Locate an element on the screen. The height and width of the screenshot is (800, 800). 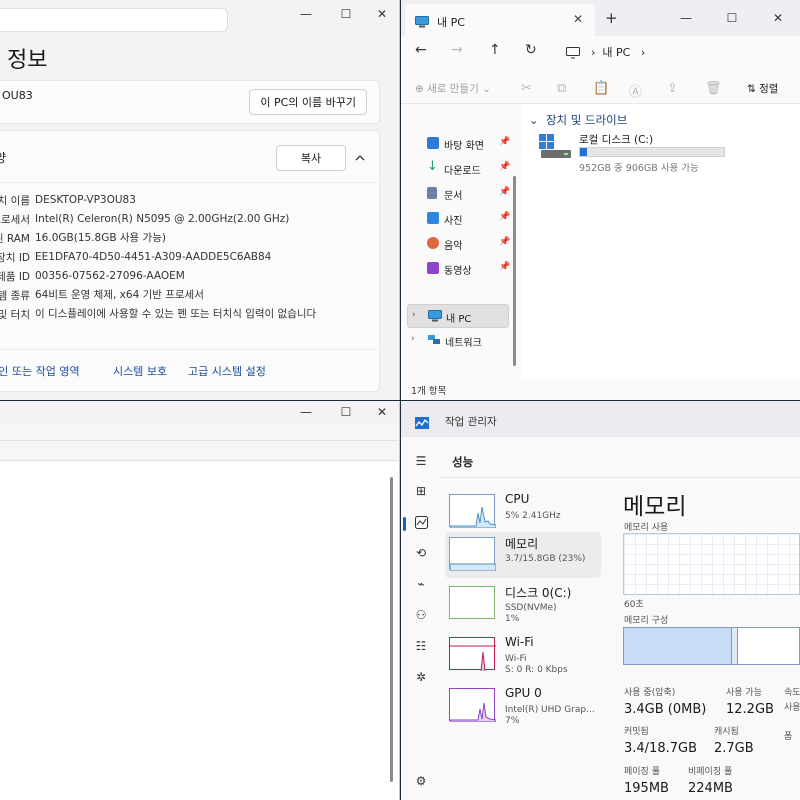
section-header: ⌄ 장치 및 드라이브 is located at coordinates (578, 120).